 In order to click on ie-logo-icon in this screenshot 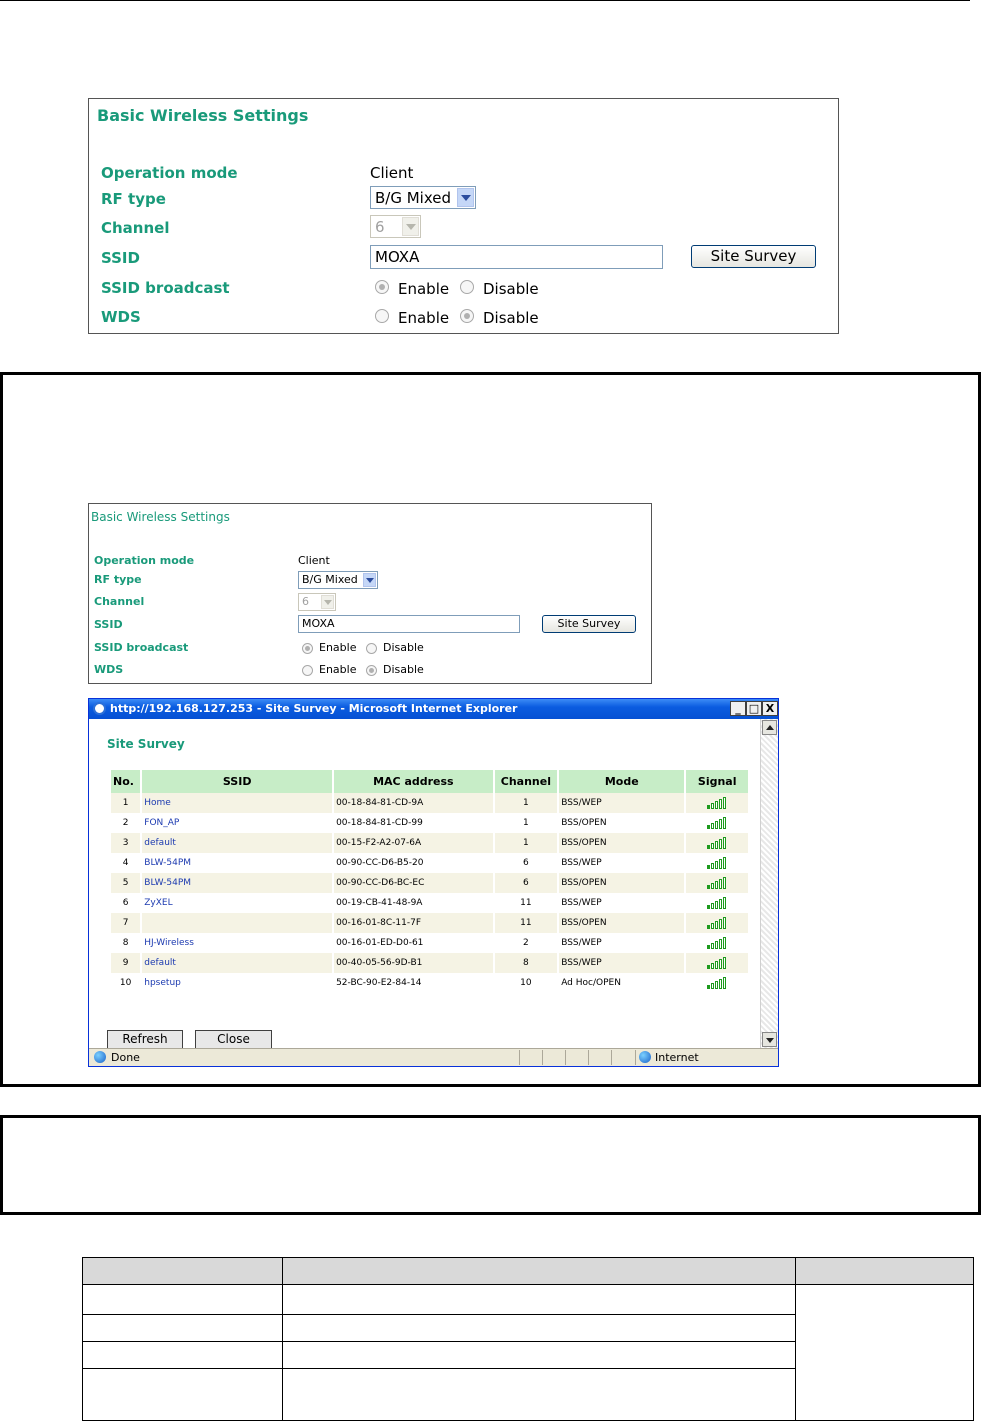, I will do `click(99, 708)`.